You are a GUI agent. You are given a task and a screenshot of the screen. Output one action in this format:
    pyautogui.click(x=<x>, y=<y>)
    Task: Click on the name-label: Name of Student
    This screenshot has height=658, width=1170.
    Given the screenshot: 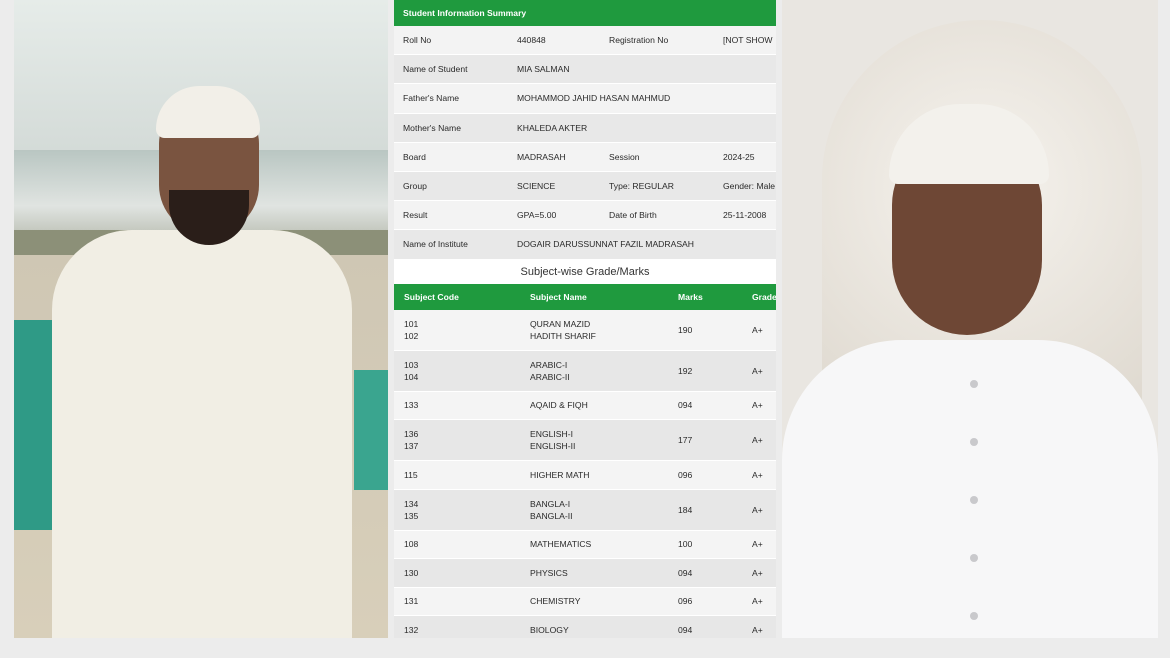 What is the action you would take?
    pyautogui.click(x=435, y=69)
    